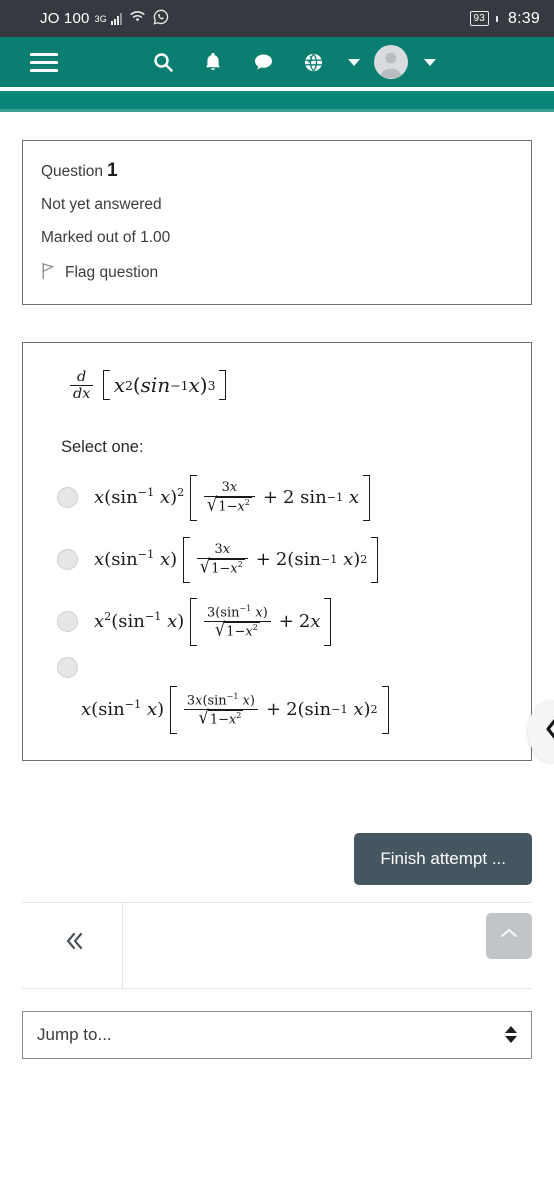  What do you see at coordinates (277, 100) in the screenshot?
I see `navbar-secondary` at bounding box center [277, 100].